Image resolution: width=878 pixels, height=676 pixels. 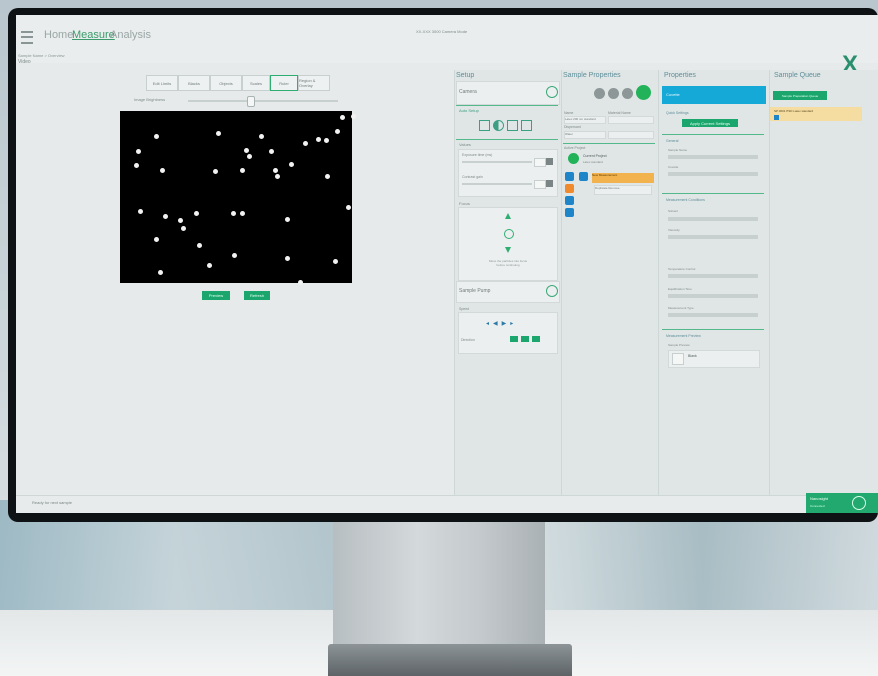 What do you see at coordinates (447, 504) in the screenshot?
I see `status-bar` at bounding box center [447, 504].